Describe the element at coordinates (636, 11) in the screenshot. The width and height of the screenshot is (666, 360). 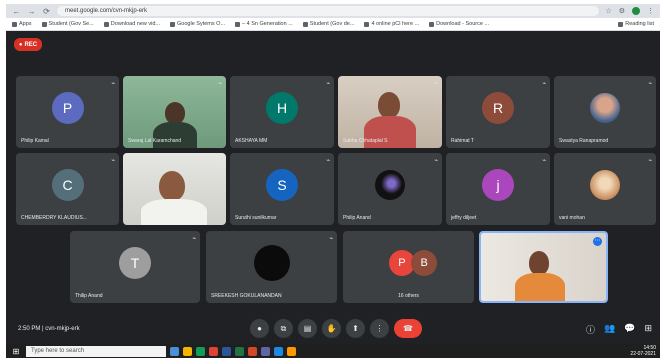
I see `profile-avatar` at that location.